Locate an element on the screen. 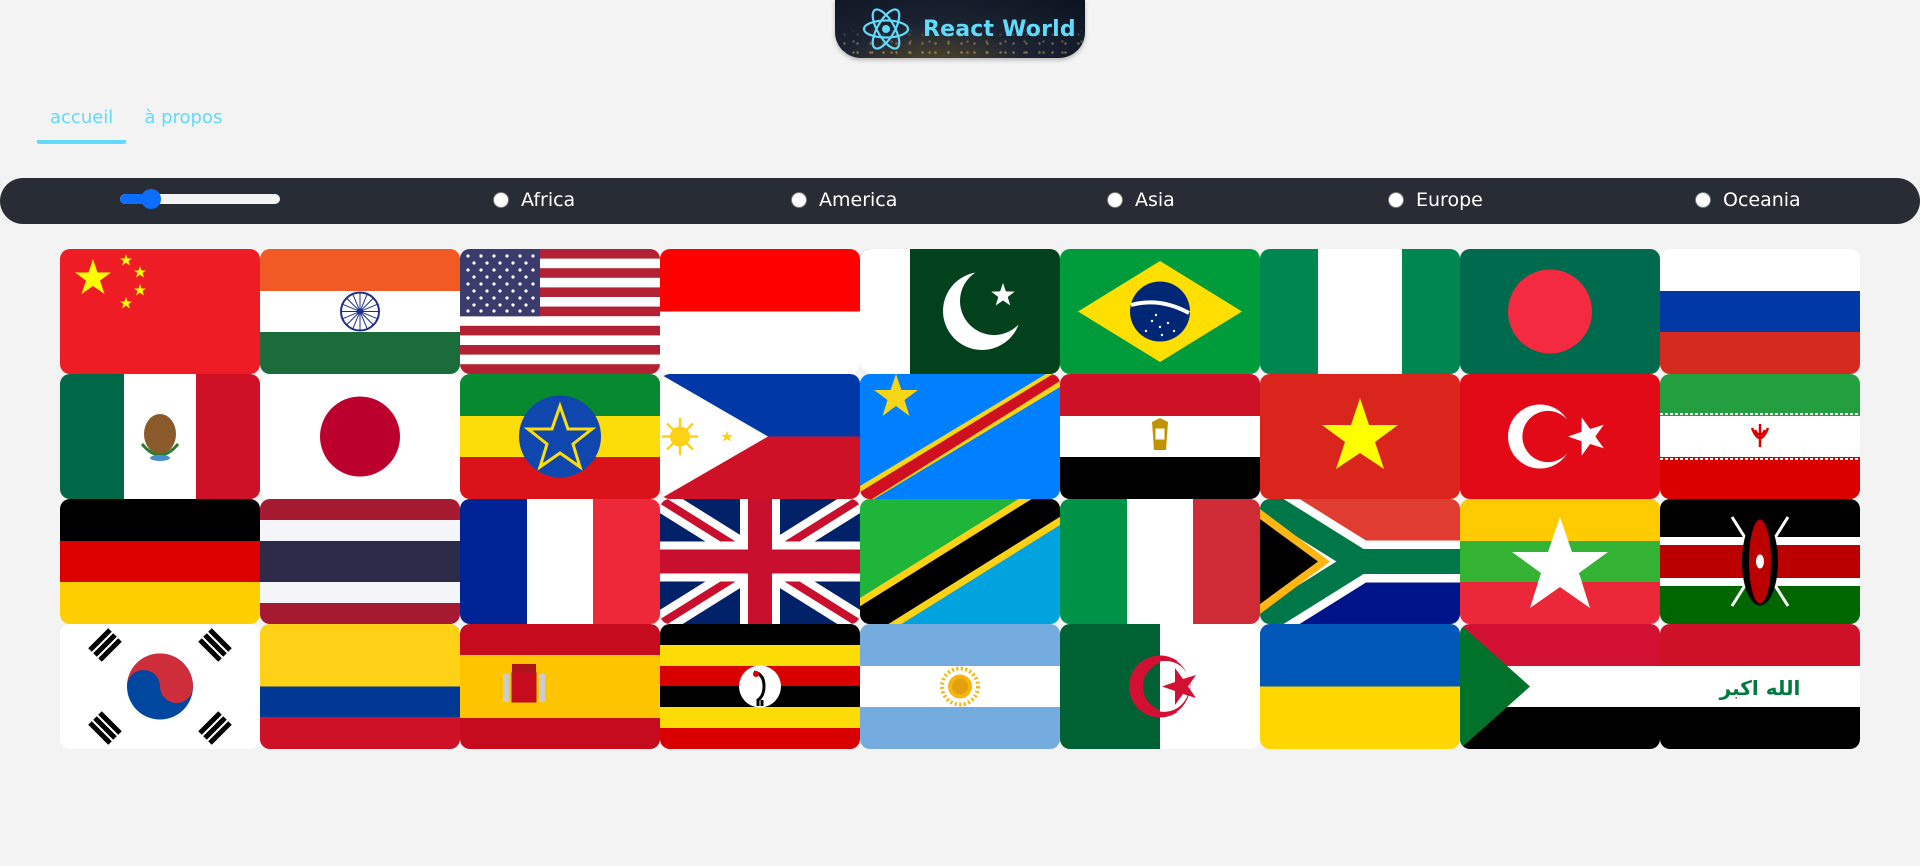  flag-japan-icon is located at coordinates (360, 436).